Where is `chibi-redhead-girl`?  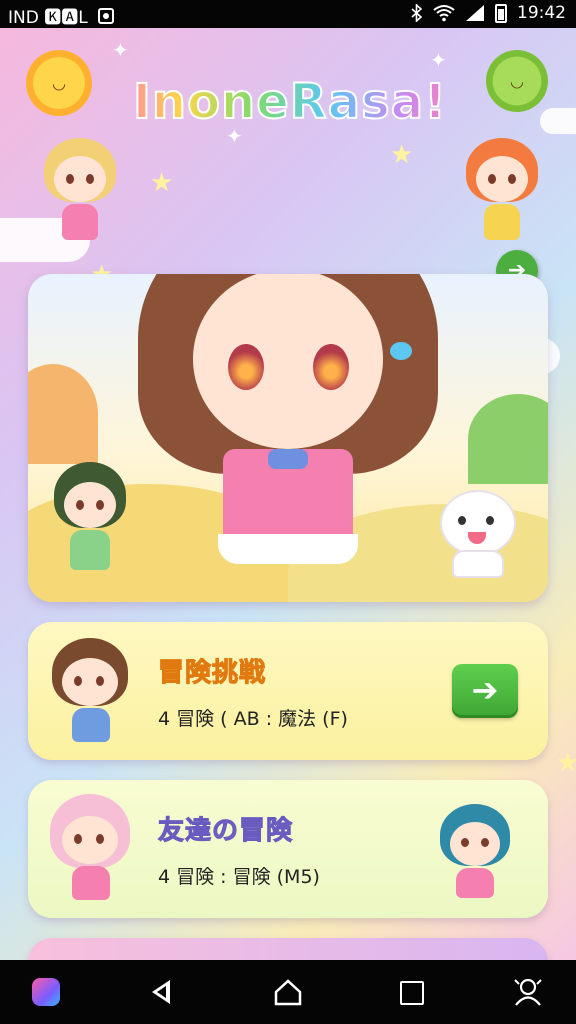
chibi-redhead-girl is located at coordinates (502, 193).